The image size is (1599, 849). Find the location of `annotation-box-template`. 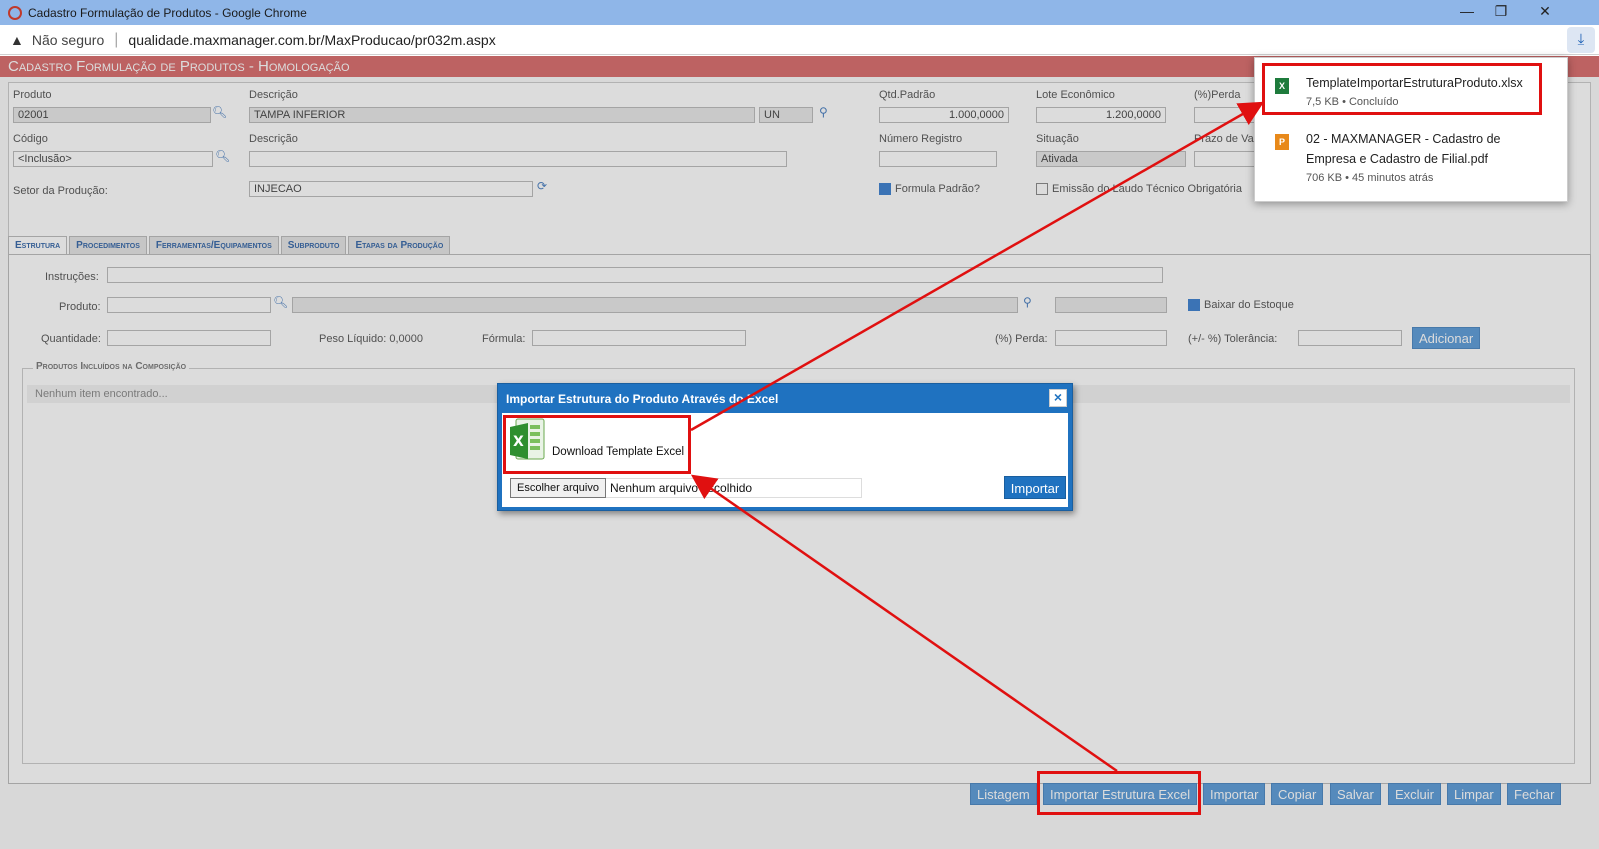

annotation-box-template is located at coordinates (597, 444).